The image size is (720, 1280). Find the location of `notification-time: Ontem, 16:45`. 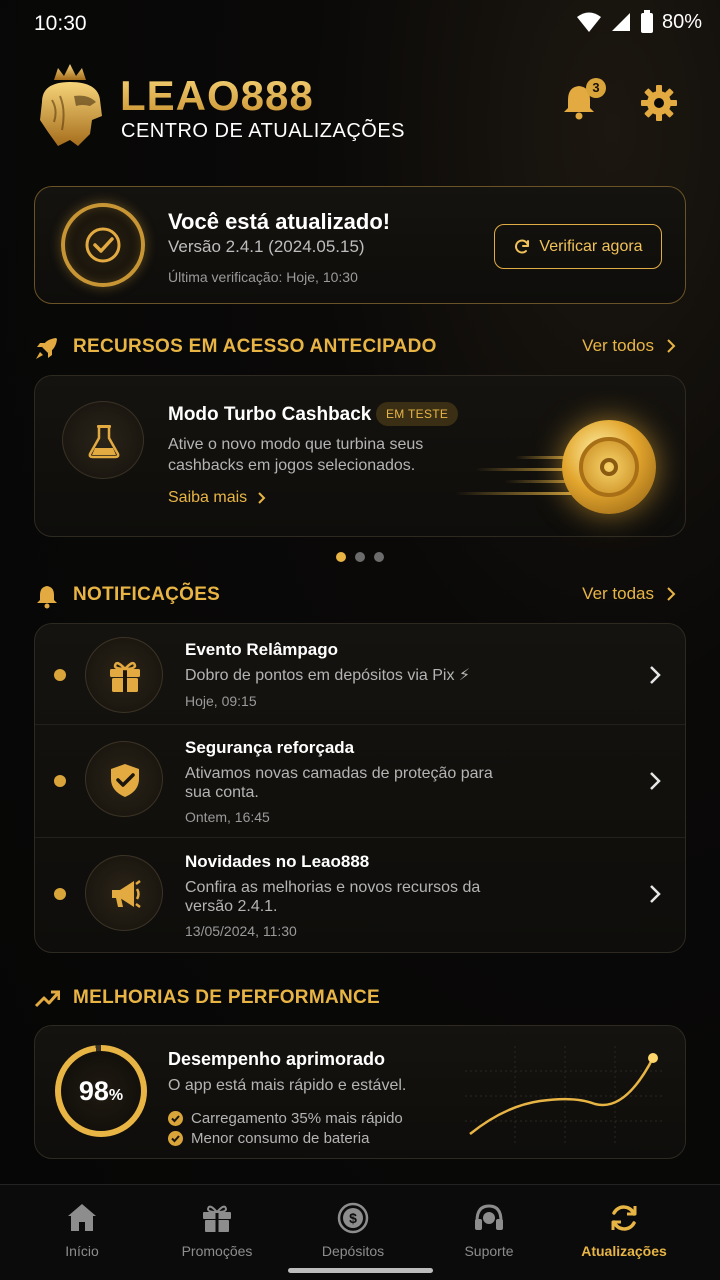

notification-time: Ontem, 16:45 is located at coordinates (227, 817).